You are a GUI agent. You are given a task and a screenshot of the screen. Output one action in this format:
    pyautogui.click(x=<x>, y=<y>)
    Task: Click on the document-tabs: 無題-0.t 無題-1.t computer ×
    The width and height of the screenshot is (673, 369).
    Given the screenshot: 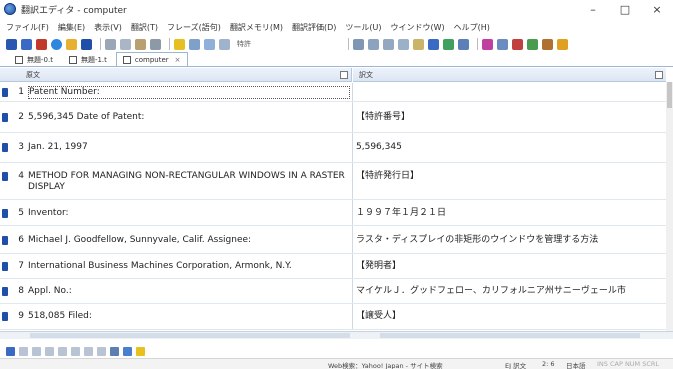 What is the action you would take?
    pyautogui.click(x=336, y=59)
    